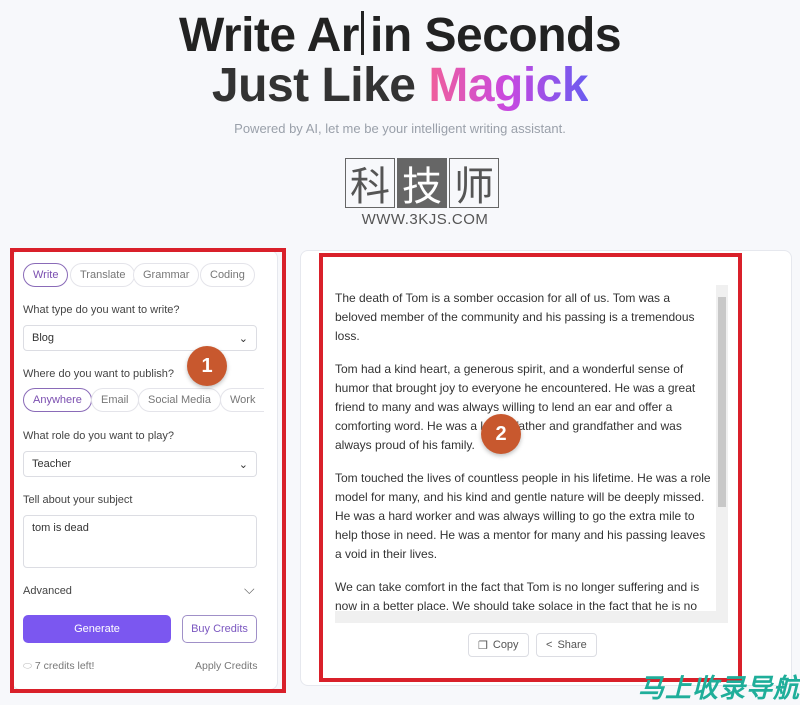 This screenshot has height=705, width=800. What do you see at coordinates (531, 617) in the screenshot?
I see `horizontal-scrollbar` at bounding box center [531, 617].